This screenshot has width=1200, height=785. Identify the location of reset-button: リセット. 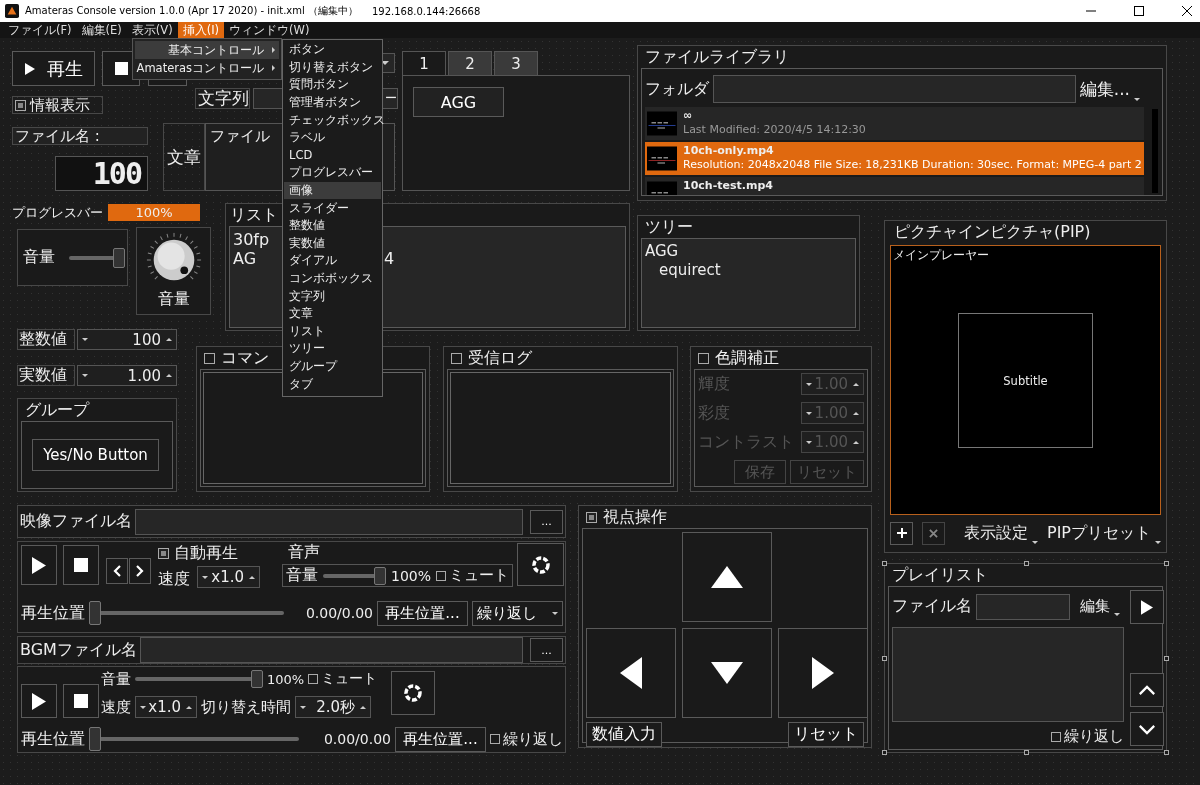
(826, 734).